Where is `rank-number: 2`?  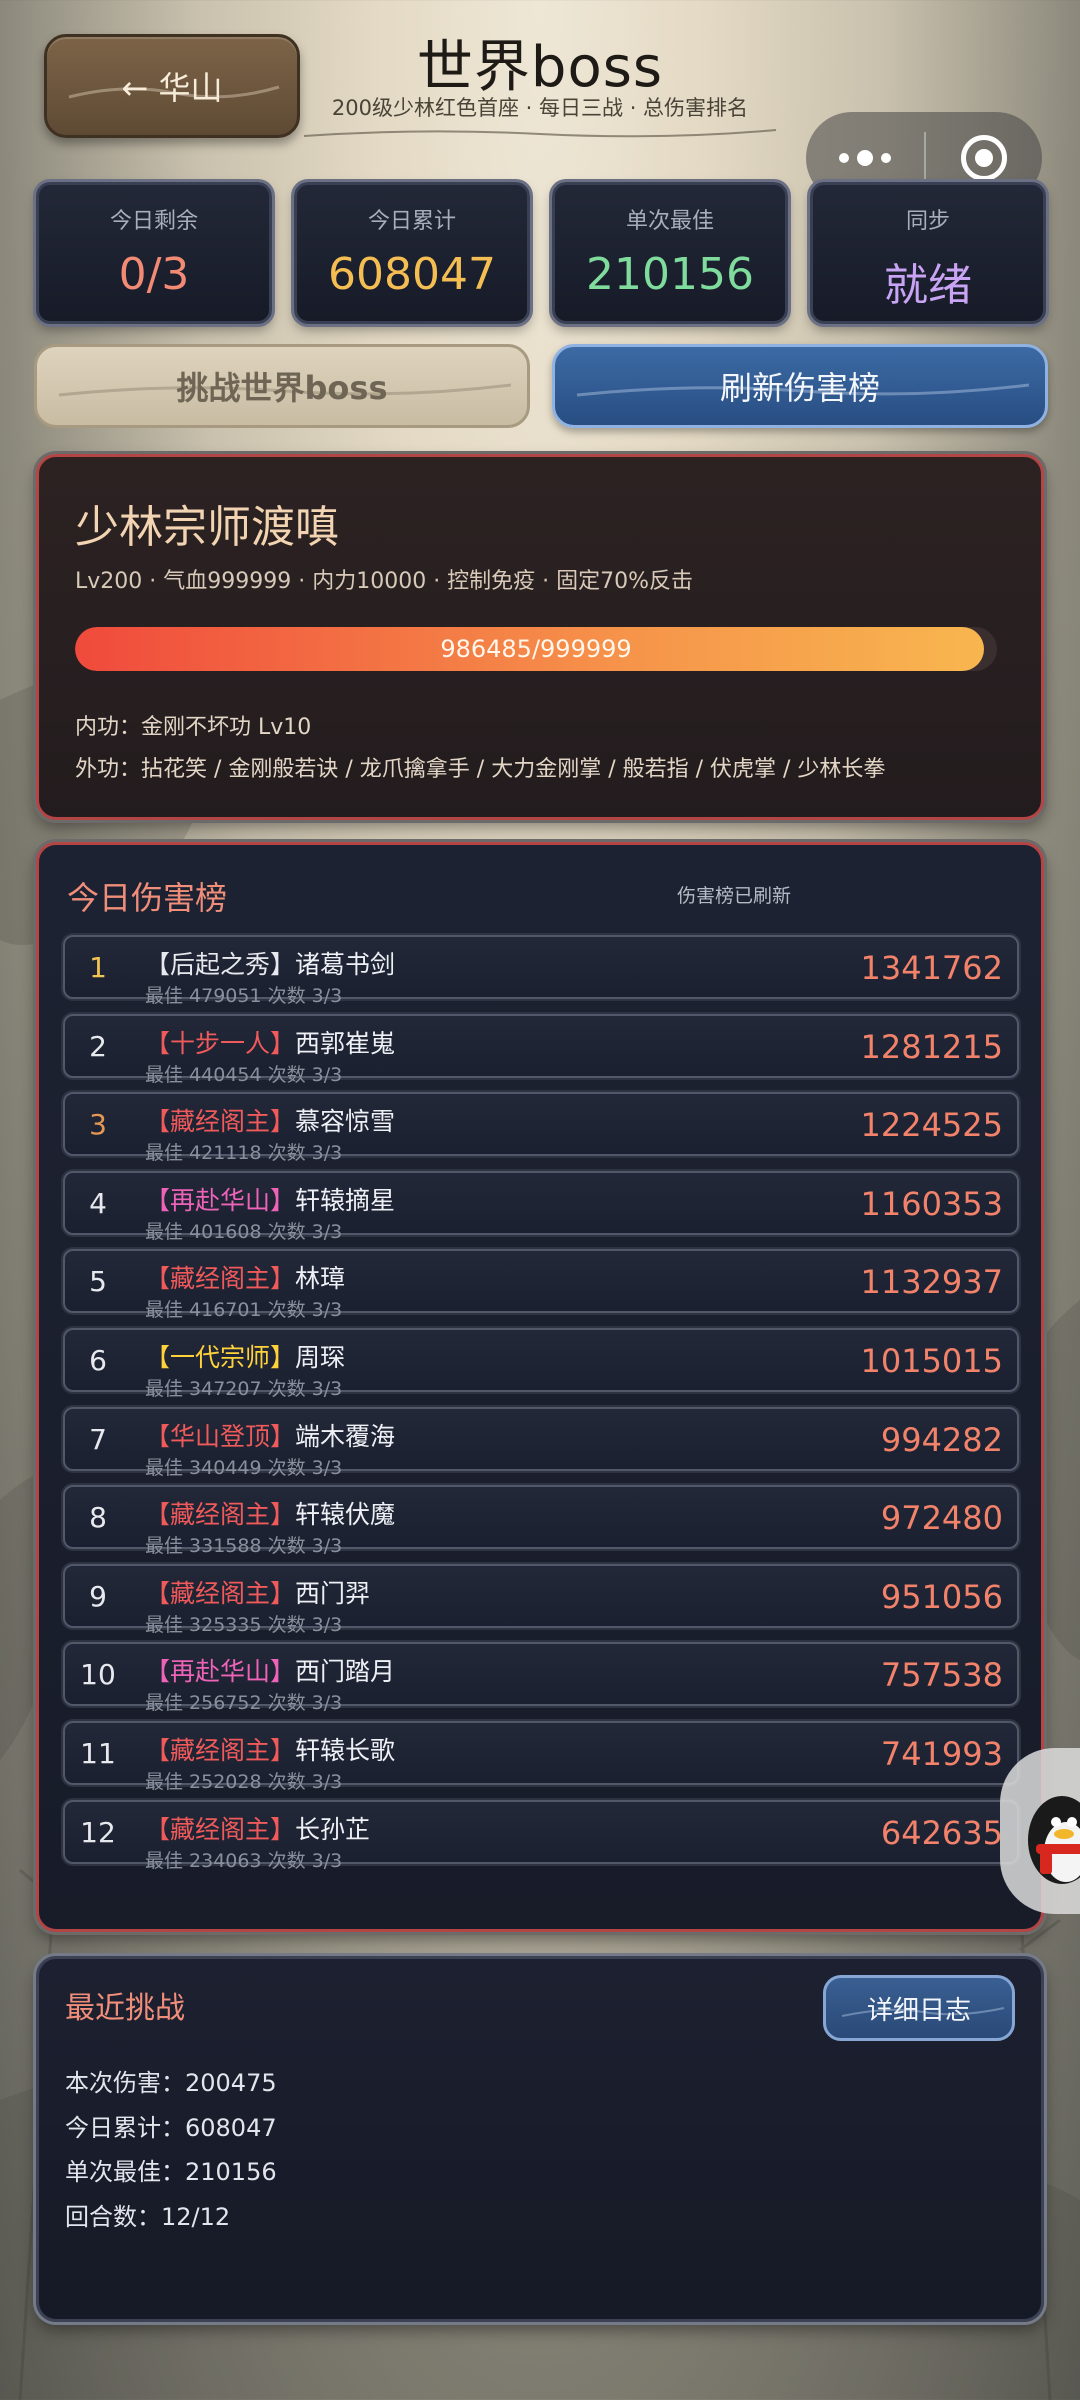 rank-number: 2 is located at coordinates (98, 1046).